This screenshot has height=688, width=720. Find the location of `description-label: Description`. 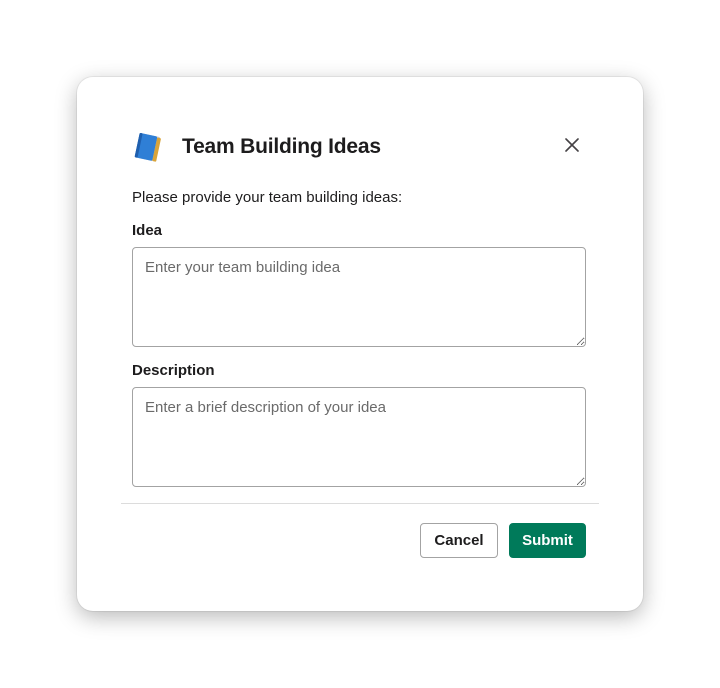

description-label: Description is located at coordinates (173, 370).